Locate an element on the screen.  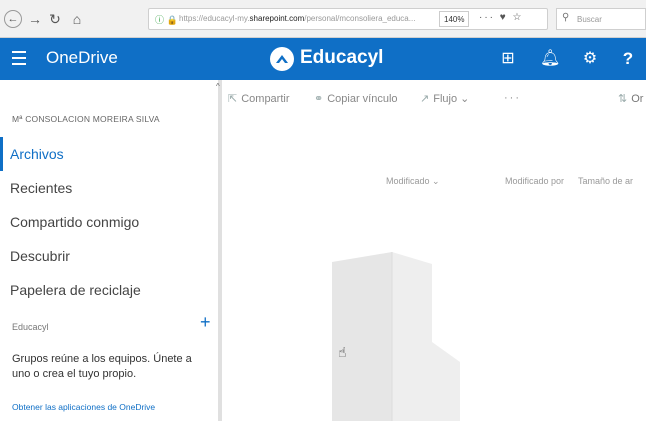
user-name: Mª CONSOLACION MOREIRA SILVA is located at coordinates (86, 119).